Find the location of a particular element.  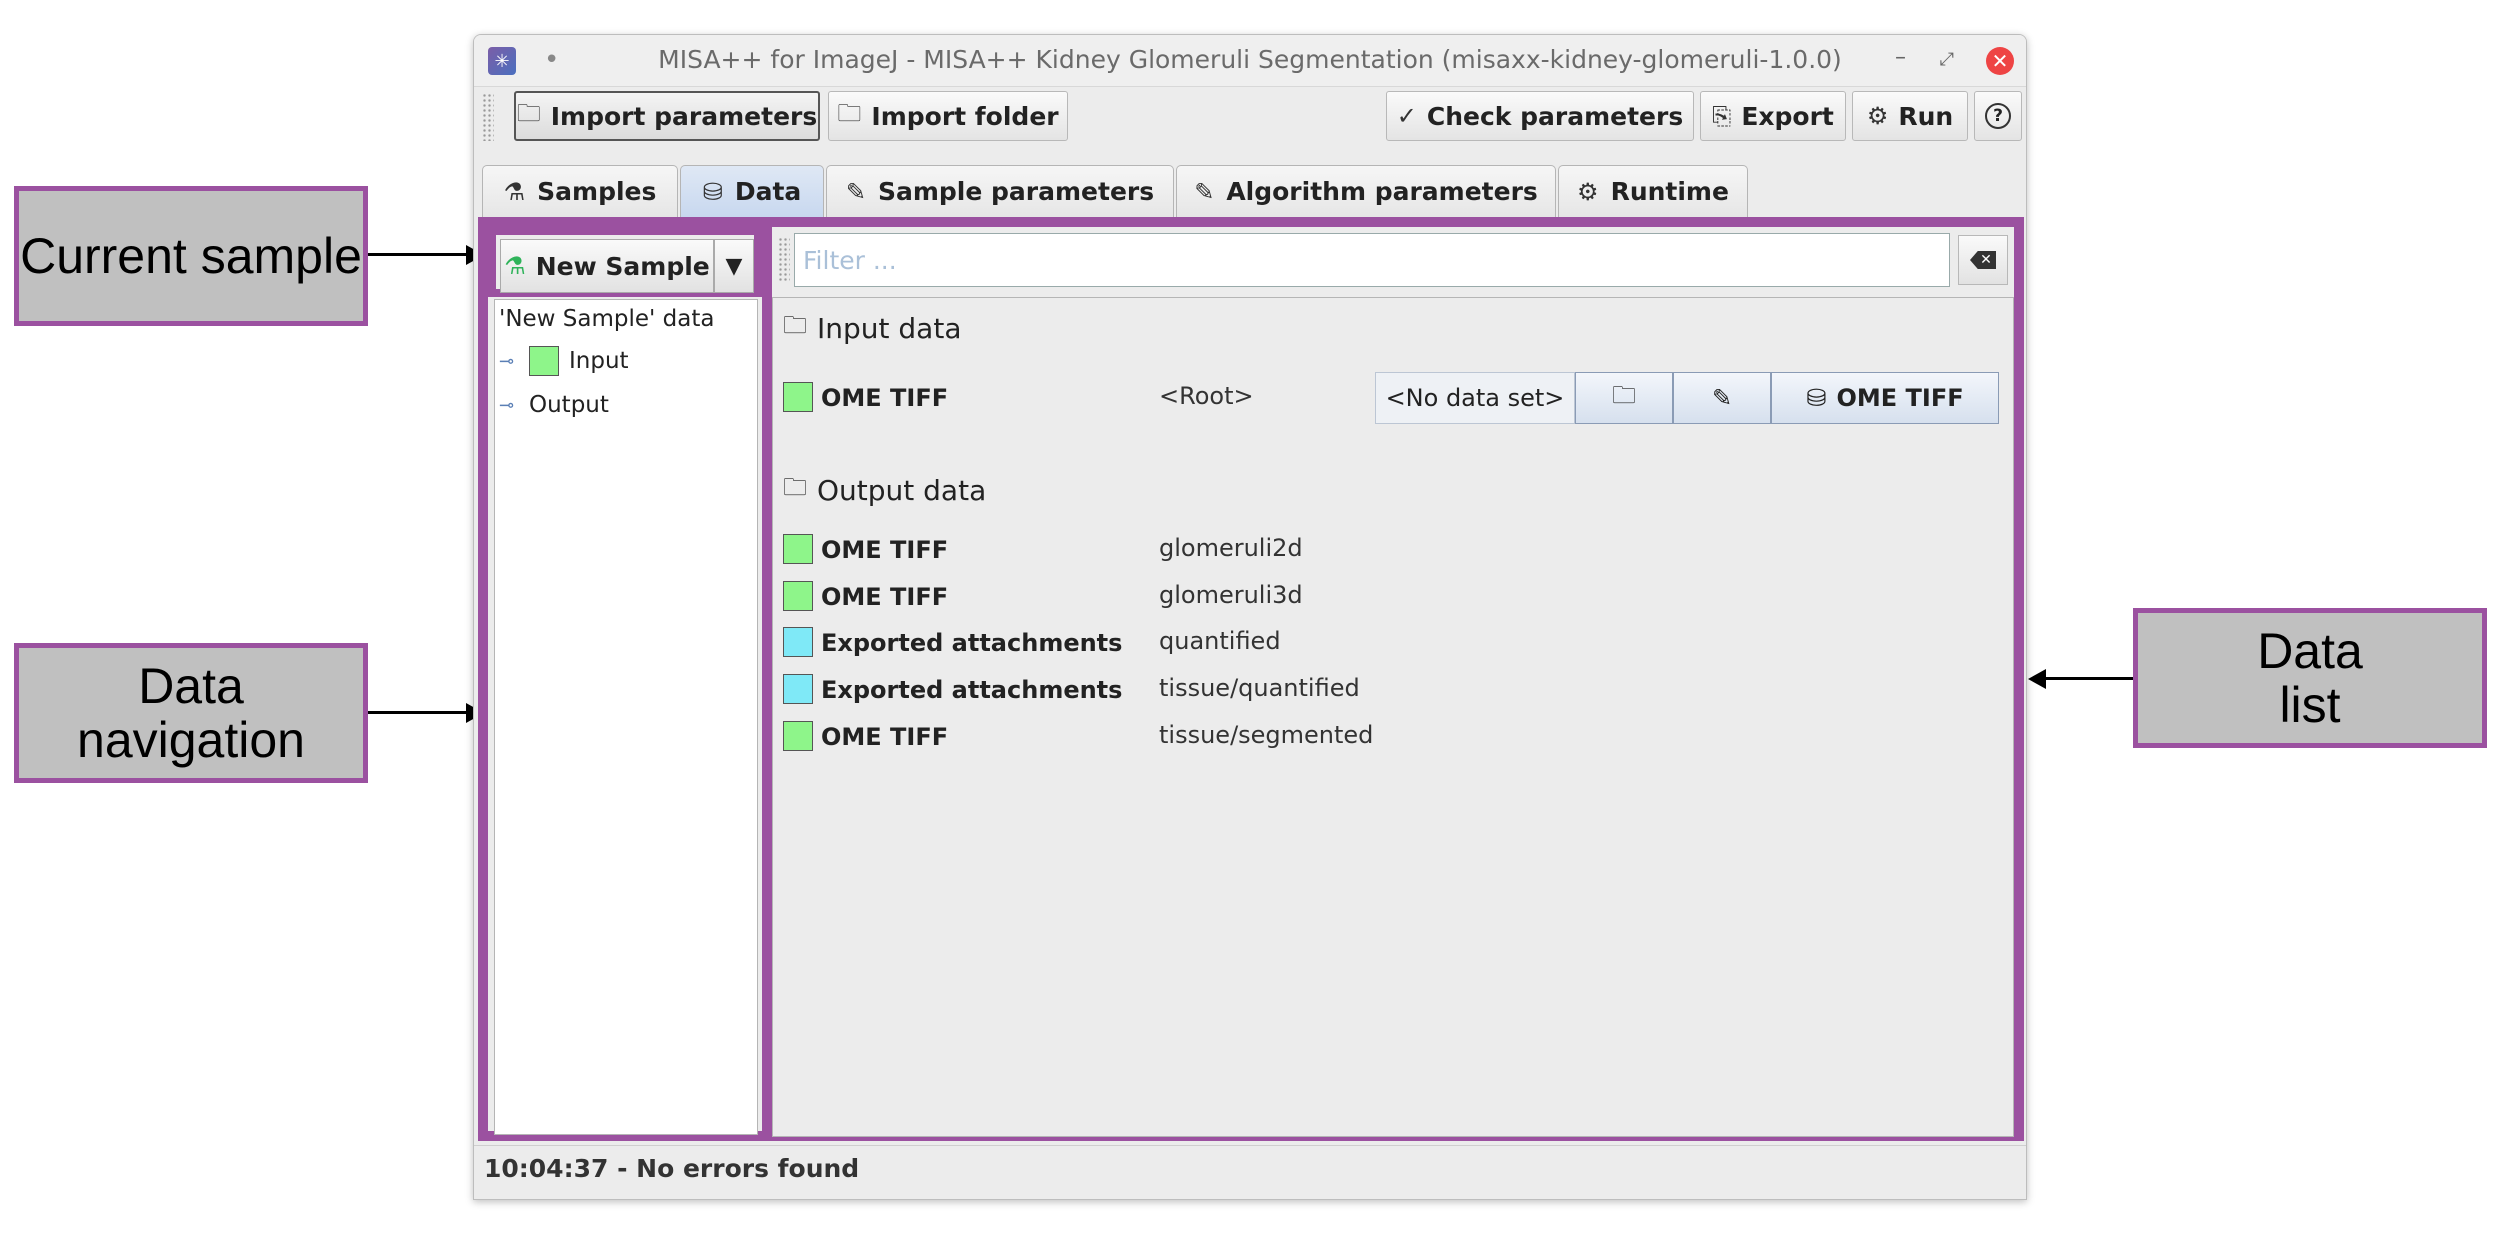

tab-algorithm-parameters: ✎ Algorithm parameters is located at coordinates (1366, 191).